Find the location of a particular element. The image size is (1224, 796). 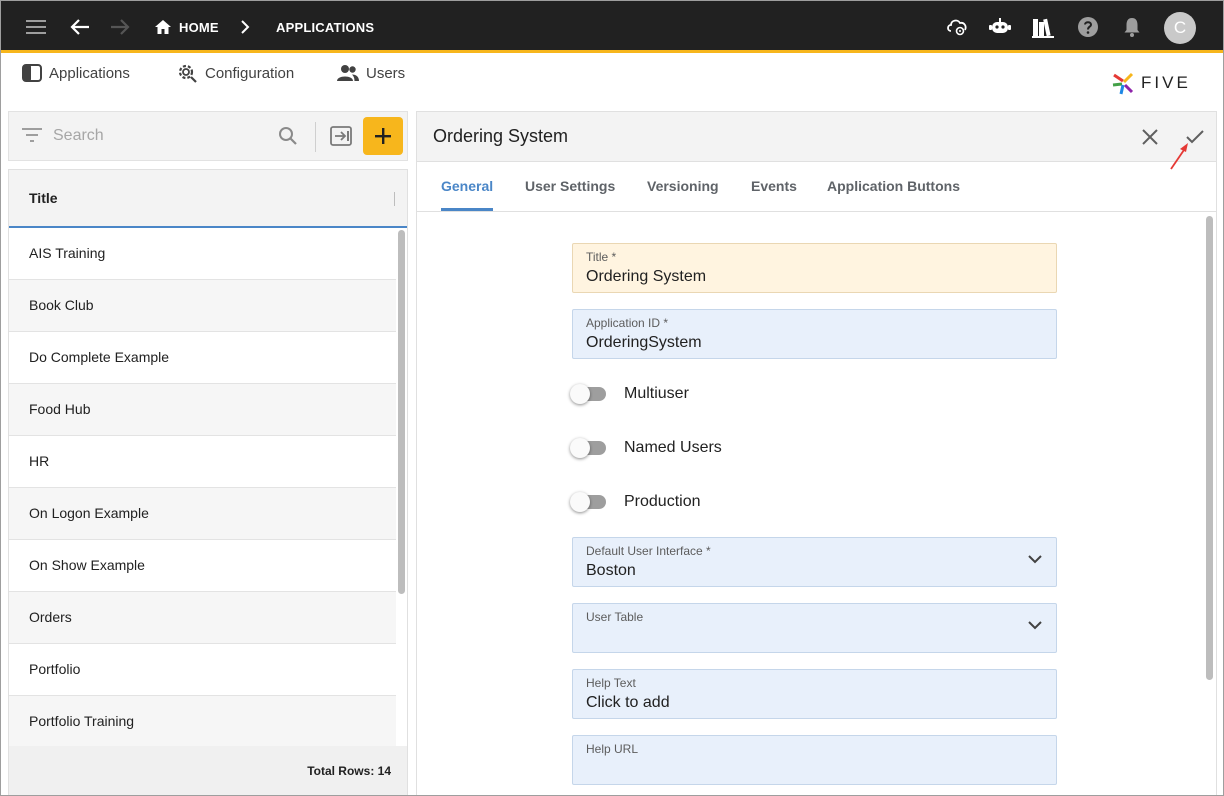

application-id-value: OrderingSystem is located at coordinates (644, 343).